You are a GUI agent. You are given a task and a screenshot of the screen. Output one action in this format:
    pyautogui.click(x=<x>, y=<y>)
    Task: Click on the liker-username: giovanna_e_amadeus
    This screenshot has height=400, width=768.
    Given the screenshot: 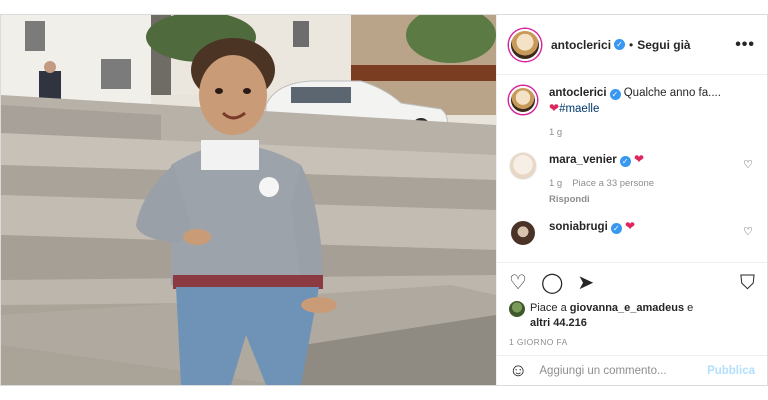 What is the action you would take?
    pyautogui.click(x=627, y=308)
    